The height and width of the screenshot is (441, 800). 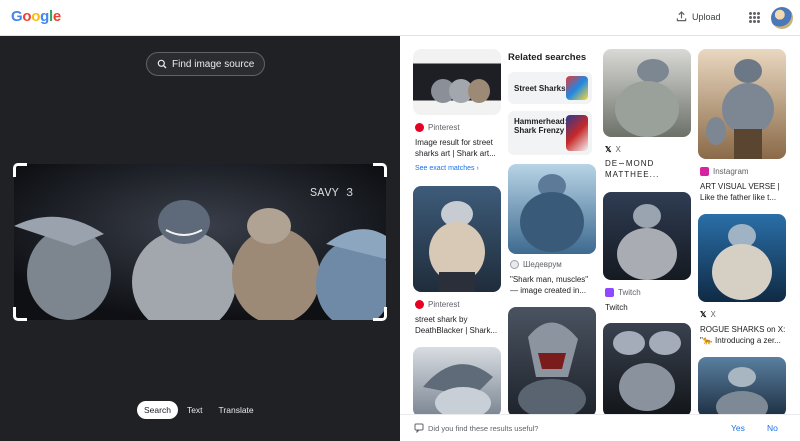 What do you see at coordinates (514, 264) in the screenshot?
I see `globe-icon` at bounding box center [514, 264].